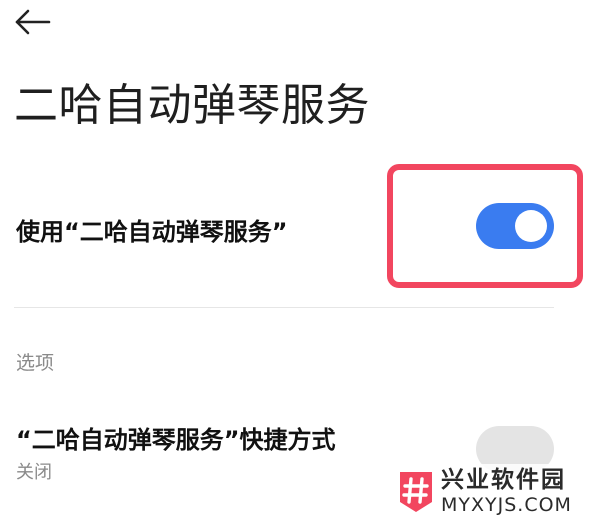  Describe the element at coordinates (192, 105) in the screenshot. I see `page-title: 二哈自动弹琴服务` at that location.